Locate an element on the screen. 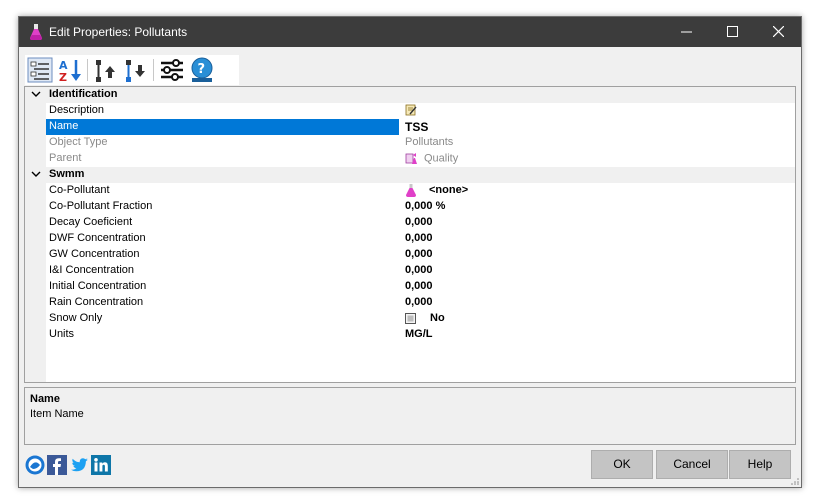 The width and height of the screenshot is (819, 503). sort-az-icon: A Z is located at coordinates (70, 71).